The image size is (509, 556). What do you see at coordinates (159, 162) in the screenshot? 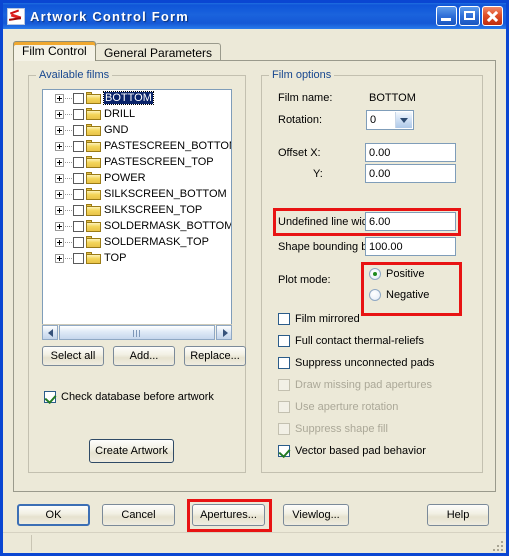
I see `tree-item-label: PASTESCREEN_TOP` at bounding box center [159, 162].